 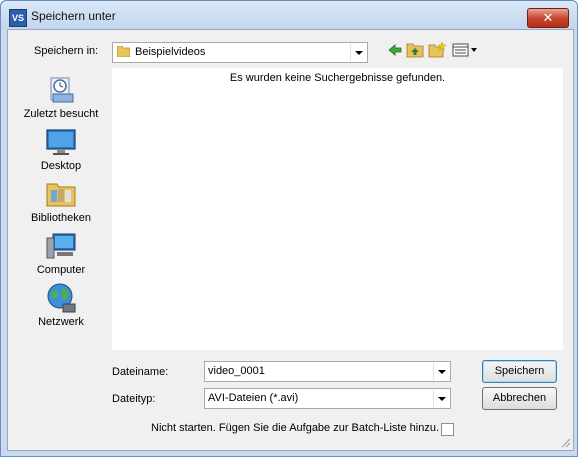 What do you see at coordinates (447, 429) in the screenshot?
I see `batch-option-checkbox` at bounding box center [447, 429].